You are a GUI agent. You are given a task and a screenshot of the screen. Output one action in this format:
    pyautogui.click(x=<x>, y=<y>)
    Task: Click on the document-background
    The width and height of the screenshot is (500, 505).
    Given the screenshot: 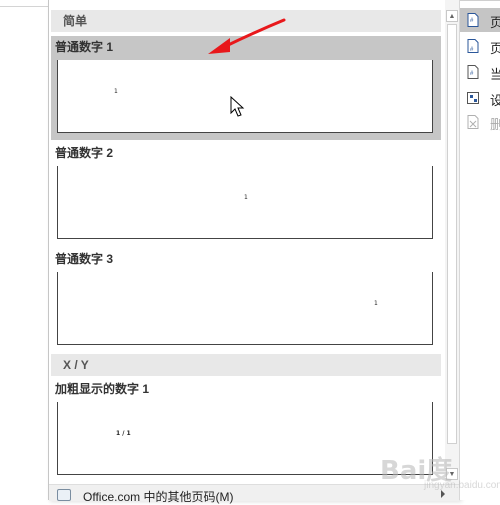 What is the action you would take?
    pyautogui.click(x=24, y=250)
    